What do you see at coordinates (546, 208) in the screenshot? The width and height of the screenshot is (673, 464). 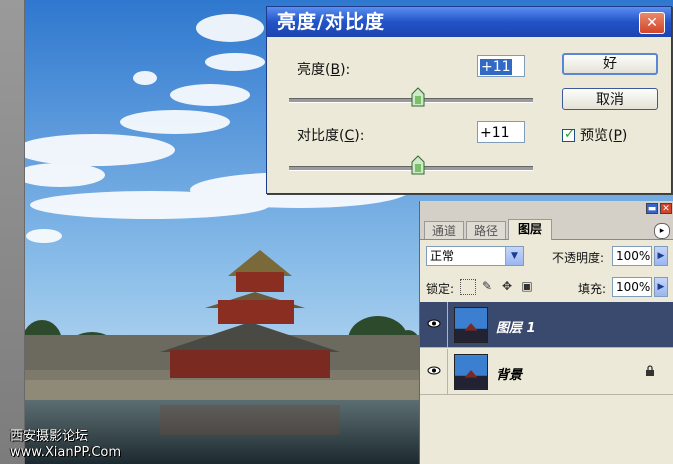 I see `panel-titlebar: ▬ ✕` at bounding box center [546, 208].